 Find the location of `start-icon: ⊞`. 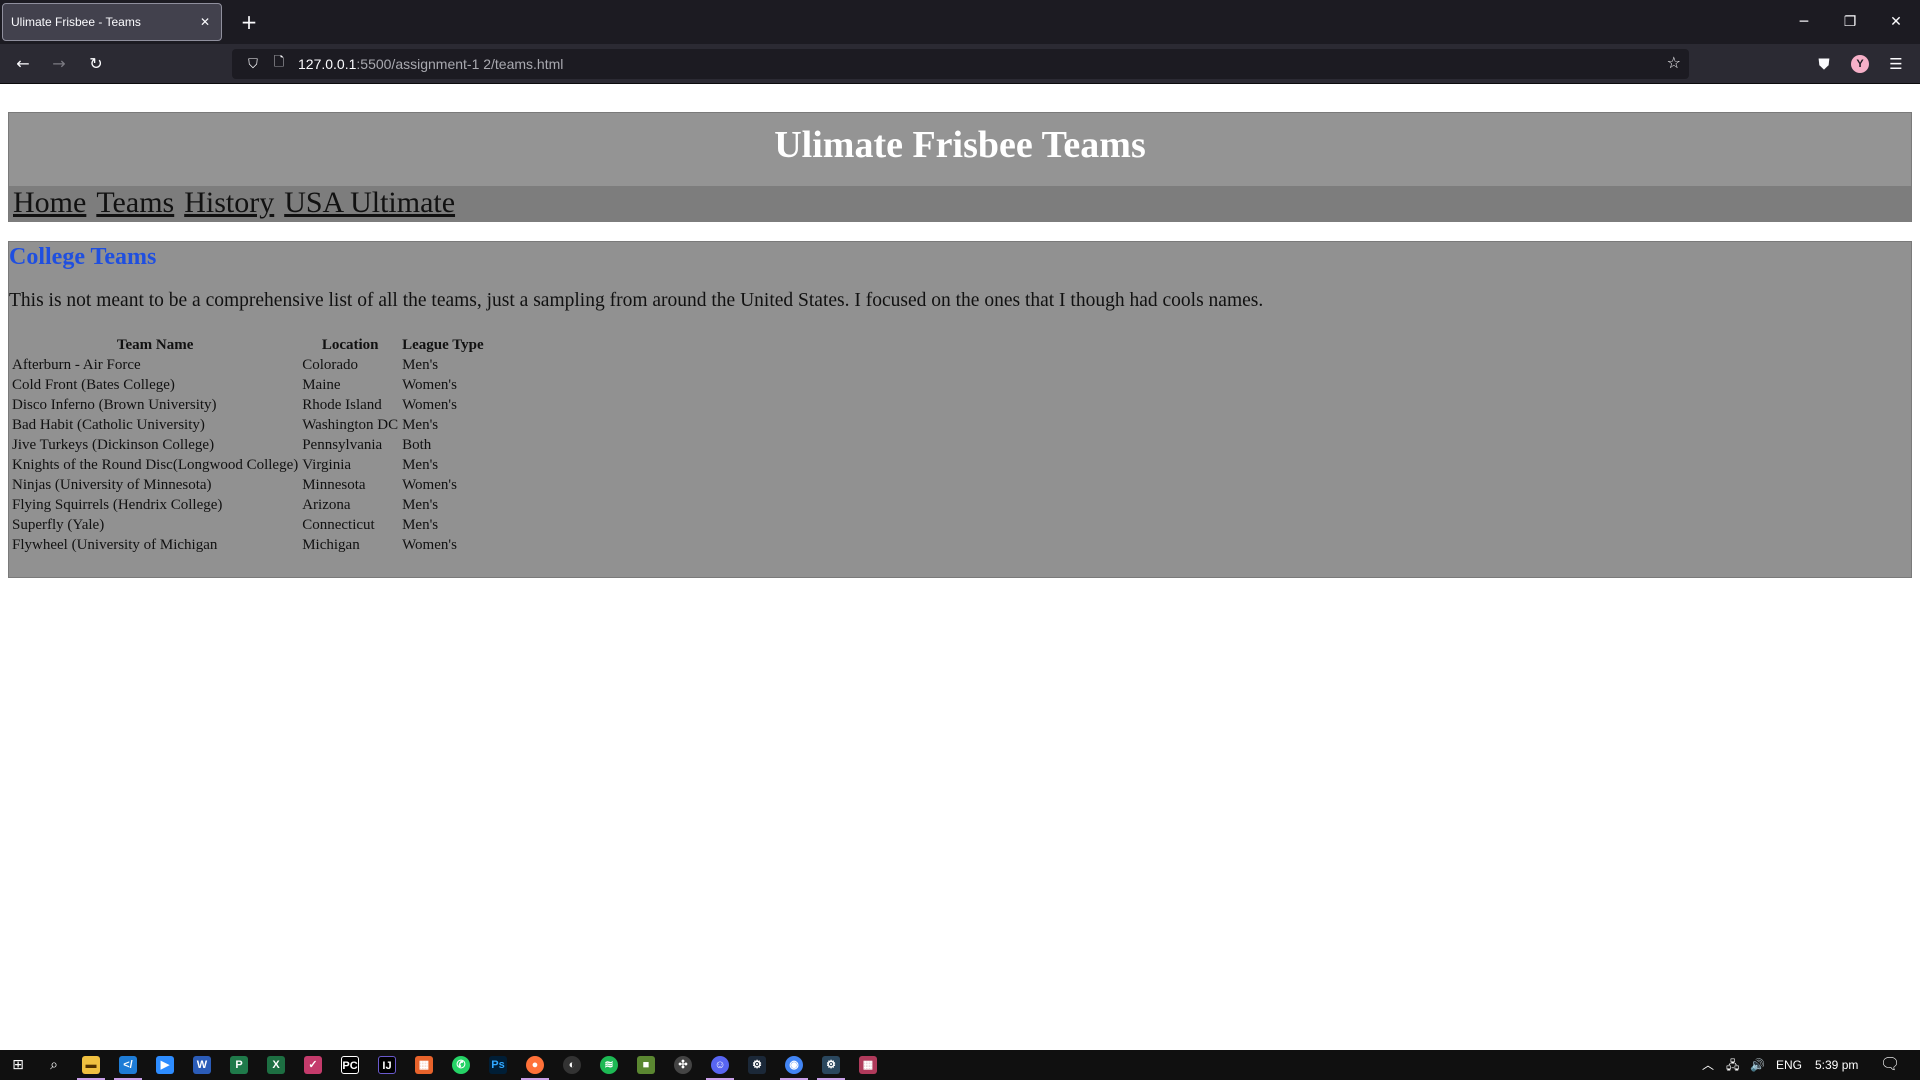

start-icon: ⊞ is located at coordinates (18, 1065).